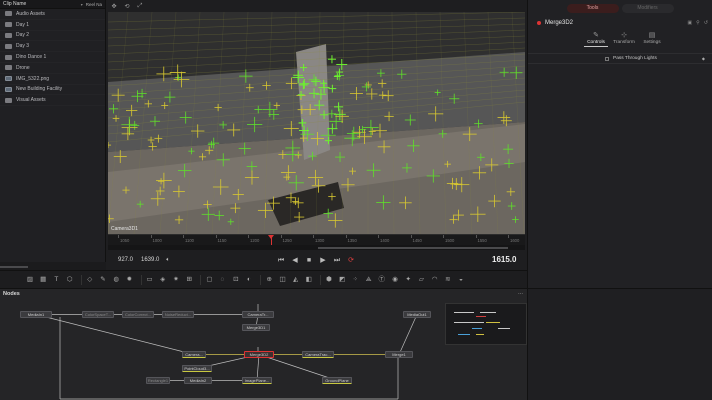 This screenshot has height=400, width=712. What do you see at coordinates (448, 280) in the screenshot?
I see `displace-tool-icon: ≋` at bounding box center [448, 280].